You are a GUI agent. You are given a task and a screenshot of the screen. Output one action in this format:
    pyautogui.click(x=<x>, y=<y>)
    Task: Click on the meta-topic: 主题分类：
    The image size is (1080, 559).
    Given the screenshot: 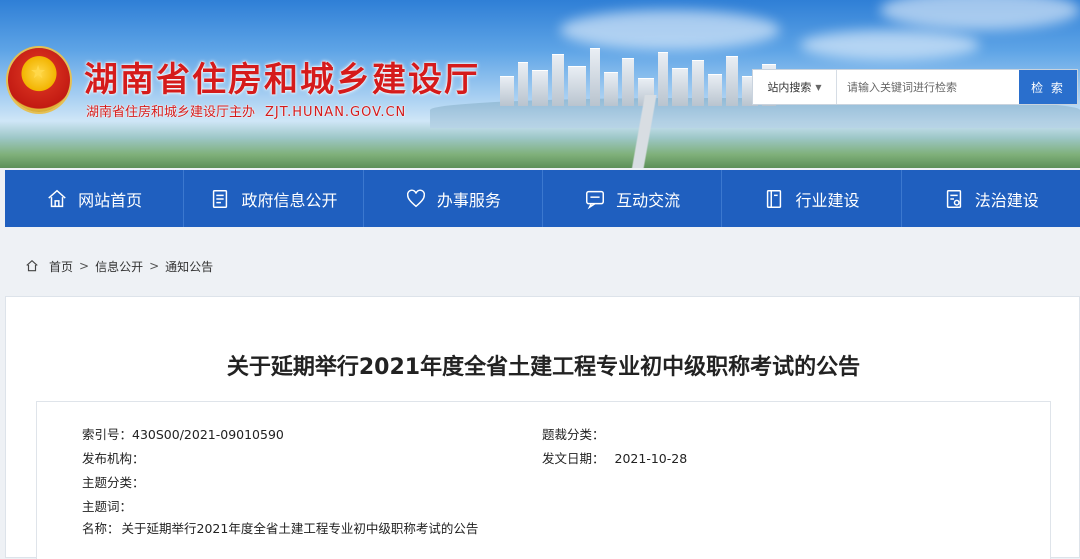 What is the action you would take?
    pyautogui.click(x=115, y=481)
    